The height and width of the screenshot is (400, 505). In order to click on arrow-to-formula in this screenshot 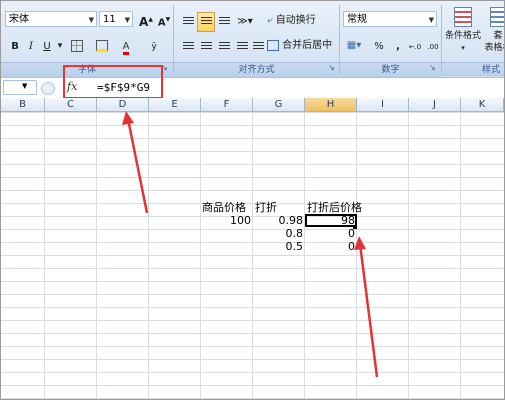, I will do `click(135, 162)`.